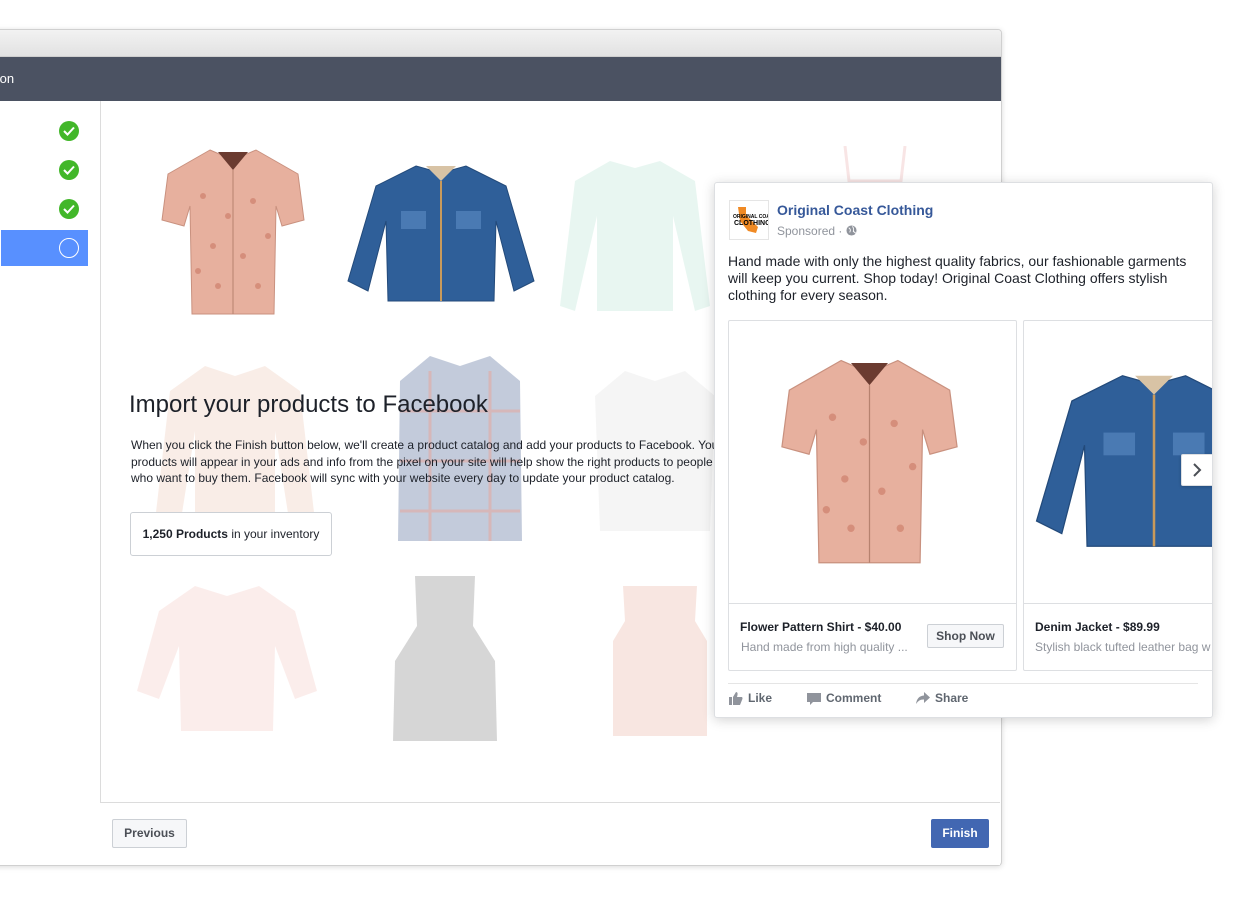 Image resolution: width=1242 pixels, height=897 pixels. What do you see at coordinates (806, 231) in the screenshot?
I see `sponsored-text: Sponsored` at bounding box center [806, 231].